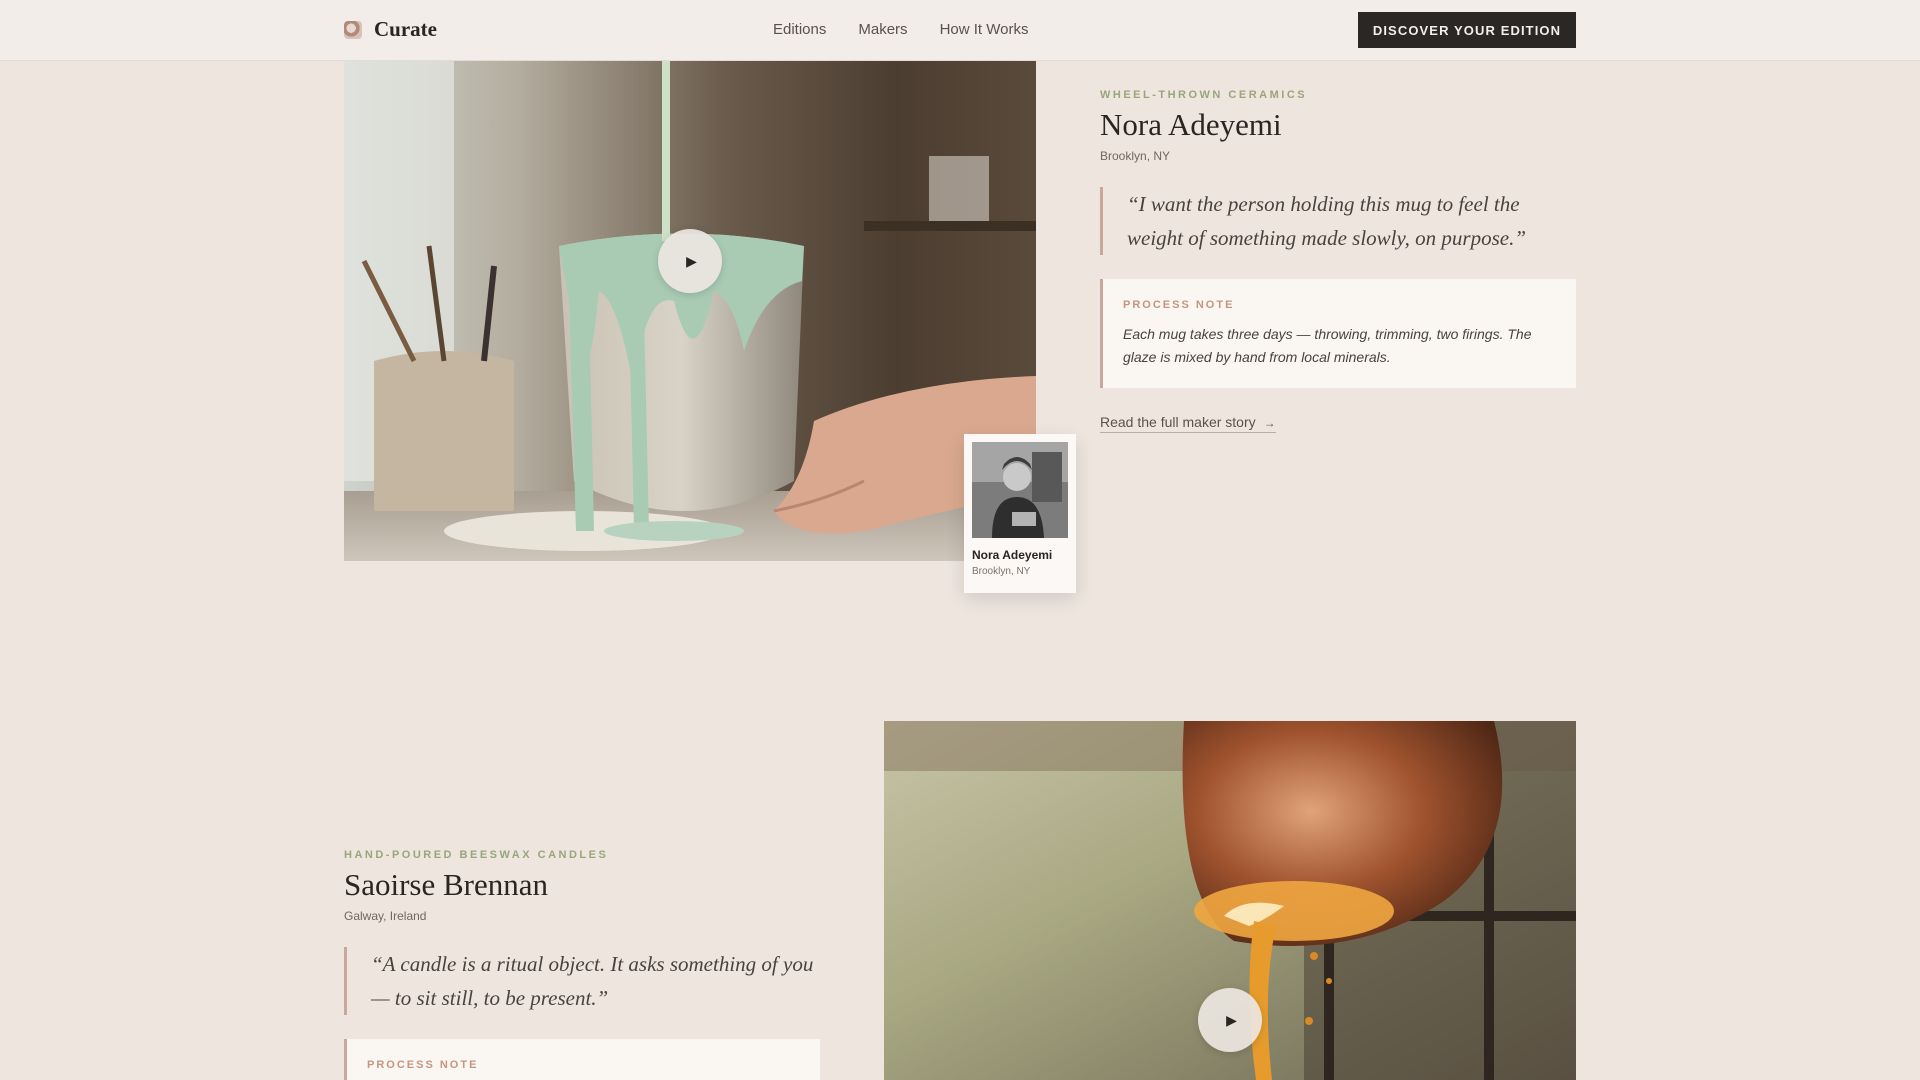  Describe the element at coordinates (1467, 30) in the screenshot. I see `discover-edition-button: DISCOVER YOUR EDITION` at that location.